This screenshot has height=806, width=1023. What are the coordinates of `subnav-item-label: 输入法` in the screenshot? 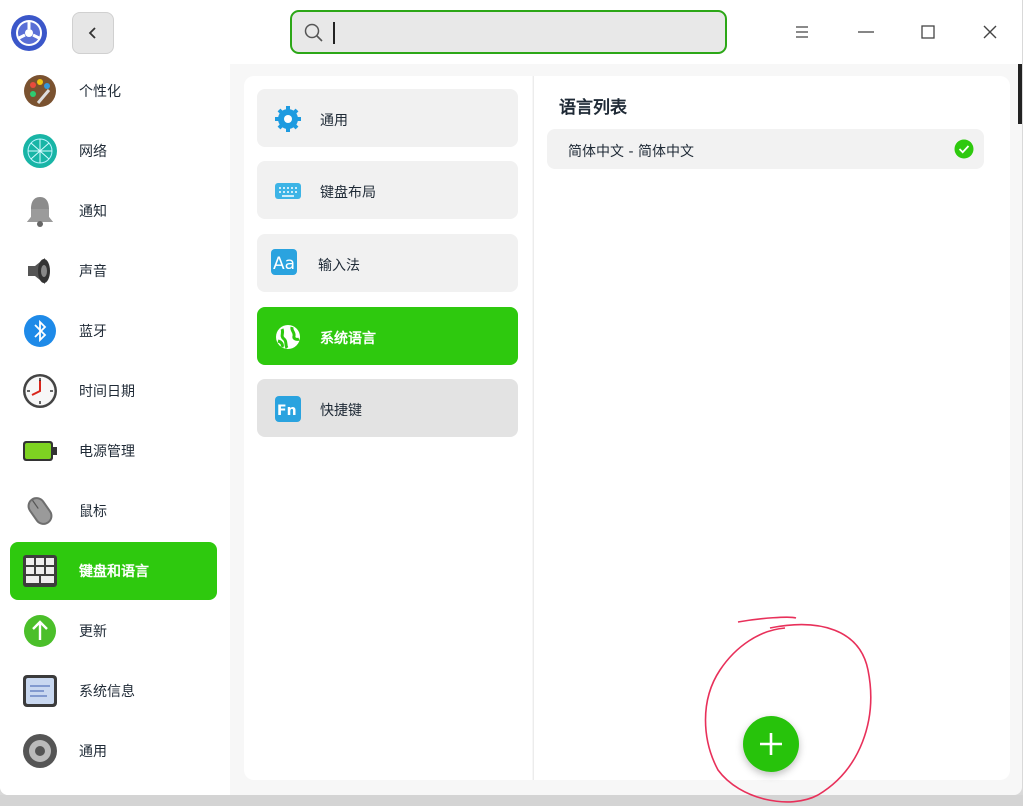 It's located at (339, 266).